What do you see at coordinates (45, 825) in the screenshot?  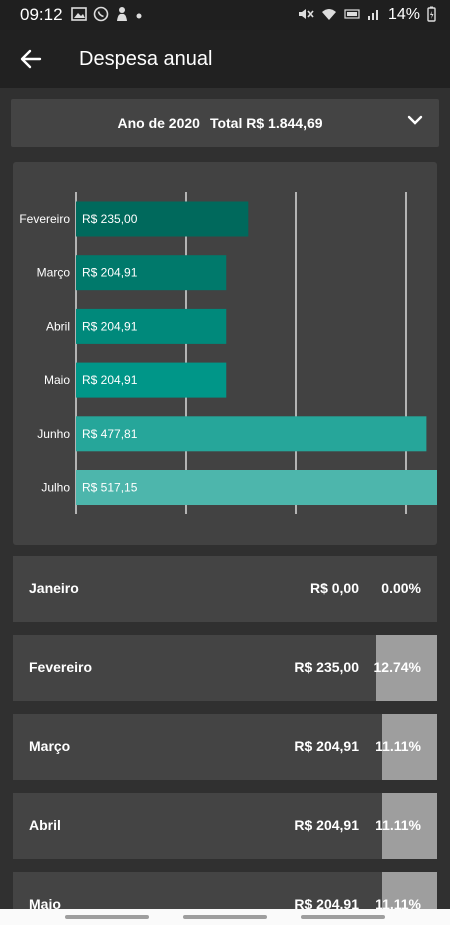 I see `month-label: Abril` at bounding box center [45, 825].